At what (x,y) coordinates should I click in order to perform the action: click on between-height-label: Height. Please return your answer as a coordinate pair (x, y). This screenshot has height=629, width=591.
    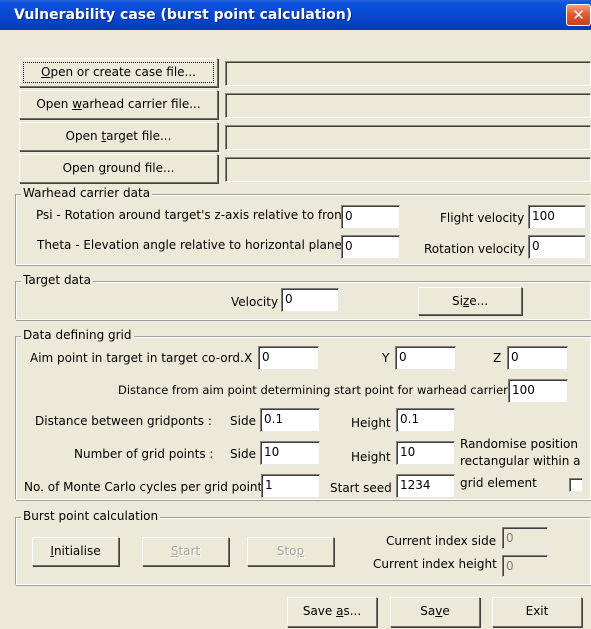
    Looking at the image, I should click on (371, 423).